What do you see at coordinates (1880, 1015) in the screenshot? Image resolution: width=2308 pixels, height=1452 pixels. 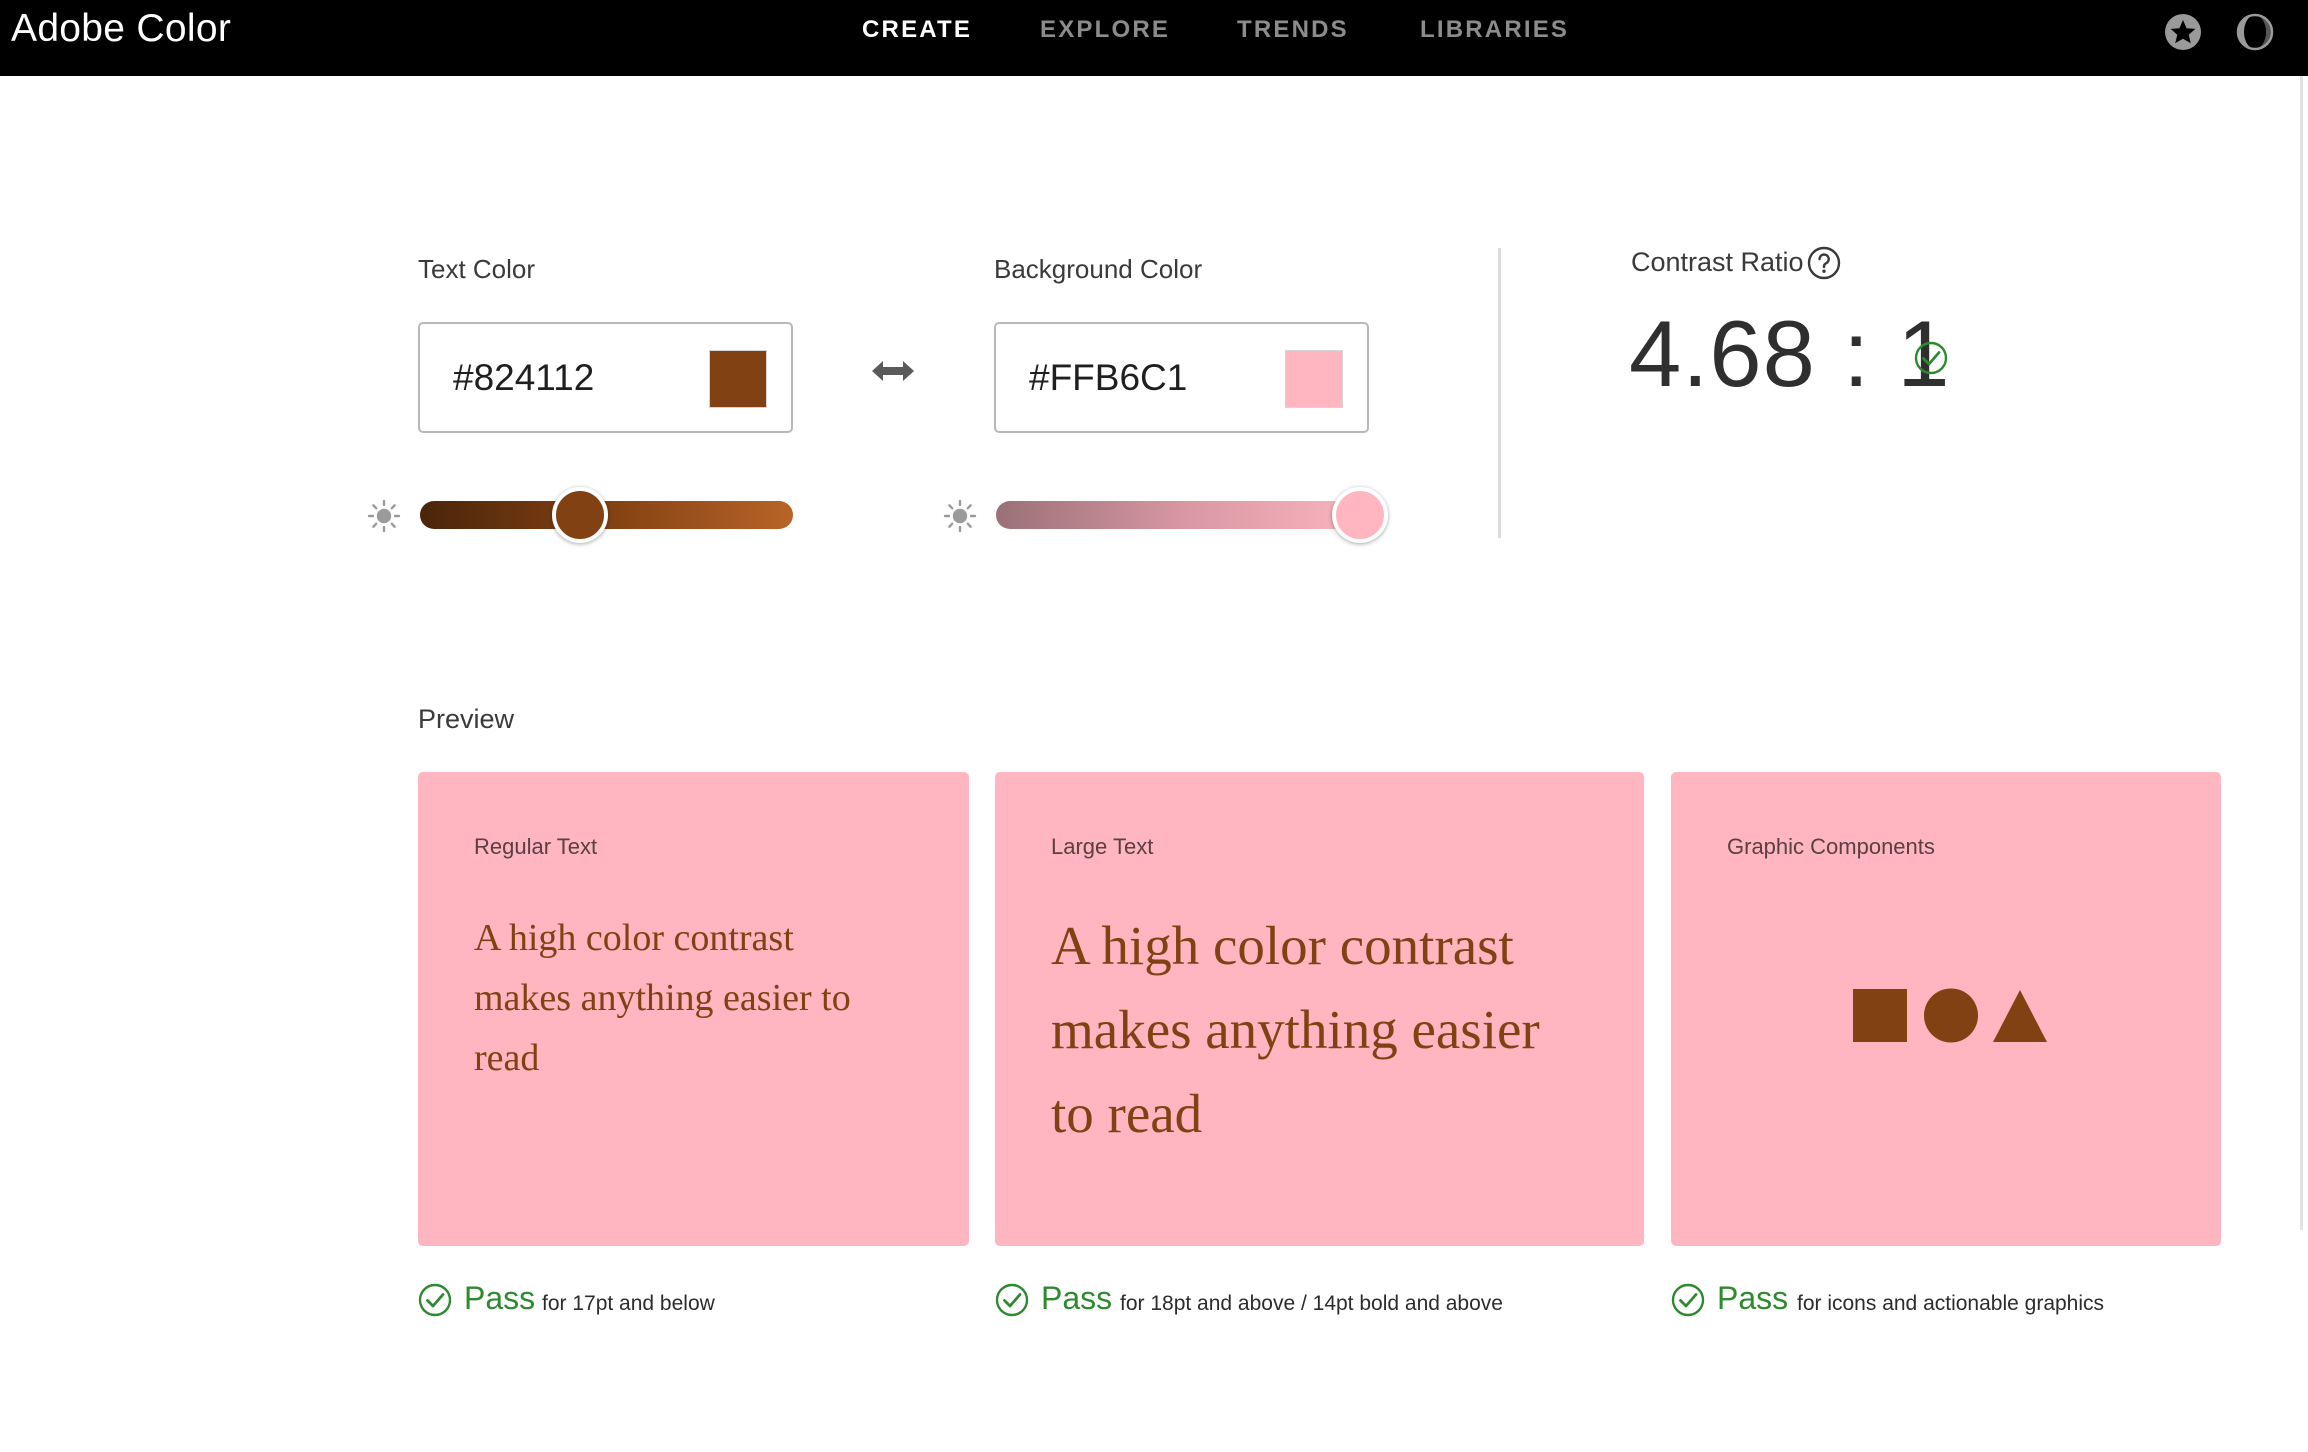 I see `square-shape` at bounding box center [1880, 1015].